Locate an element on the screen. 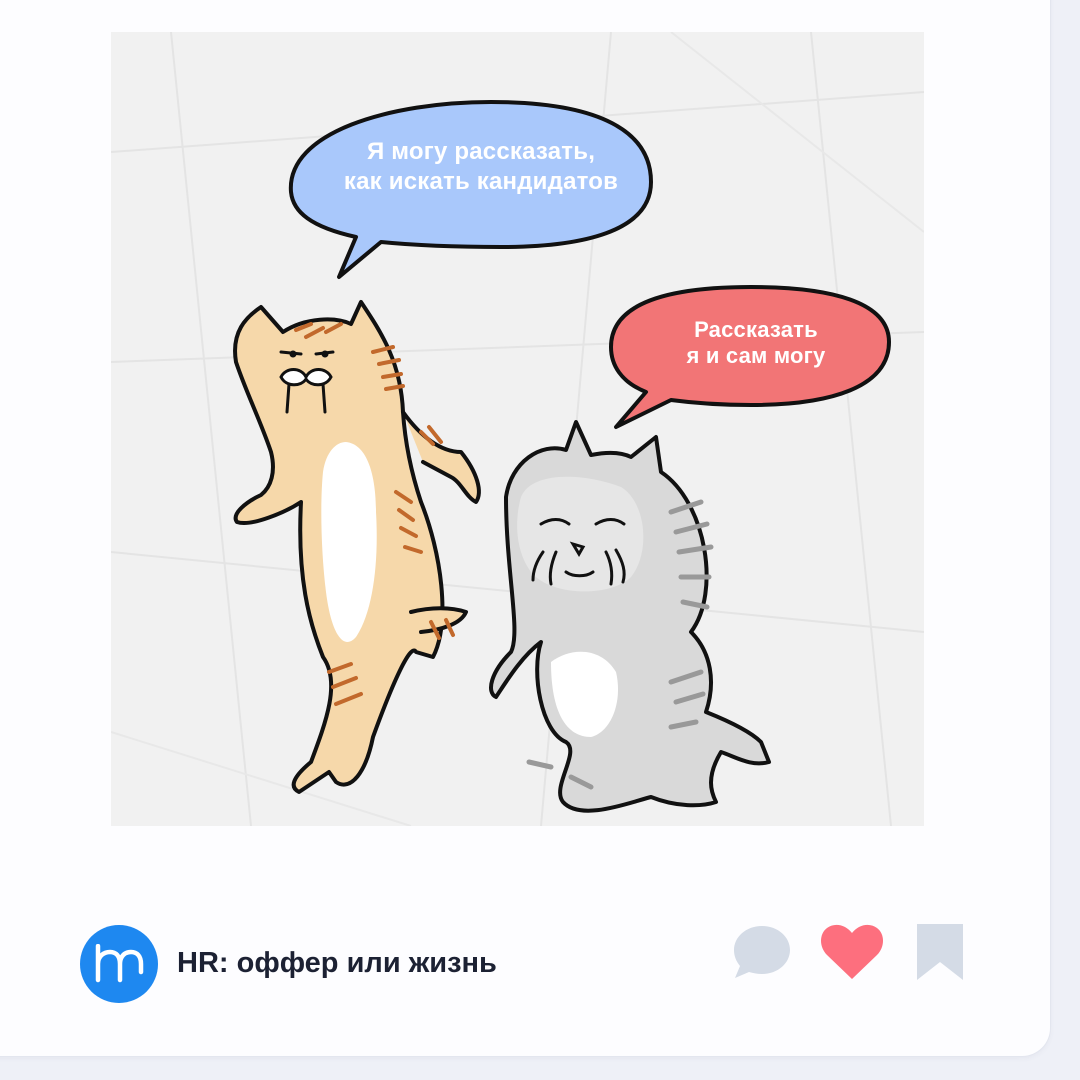 The width and height of the screenshot is (1080, 1080). post-footer: HR: оффер или жизнь is located at coordinates (550, 964).